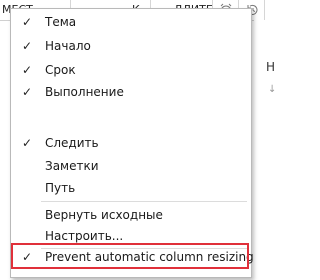 This screenshot has height=280, width=320. What do you see at coordinates (131, 22) in the screenshot?
I see `menu-item-subject: ✓ Тема` at bounding box center [131, 22].